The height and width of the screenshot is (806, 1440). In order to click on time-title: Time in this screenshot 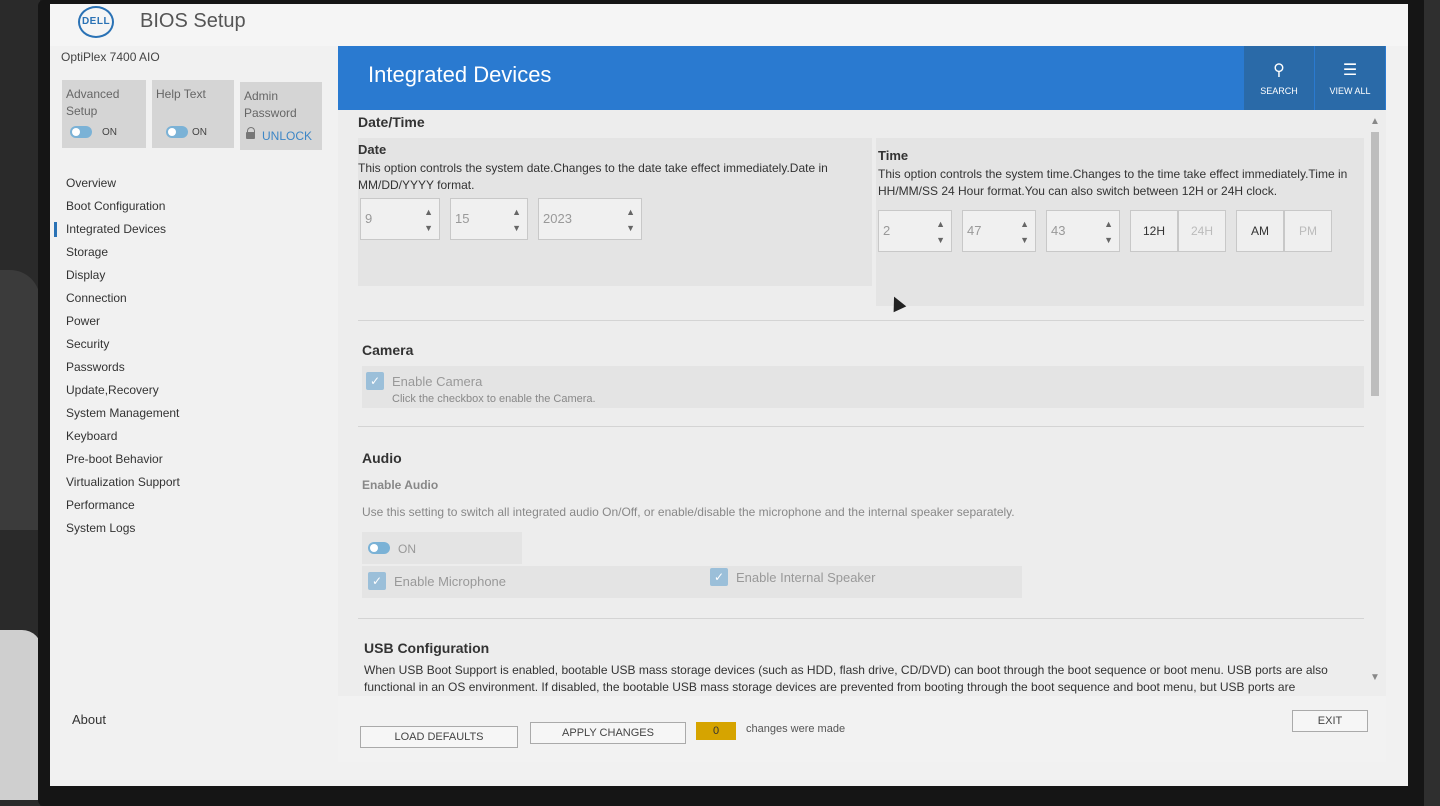, I will do `click(893, 155)`.